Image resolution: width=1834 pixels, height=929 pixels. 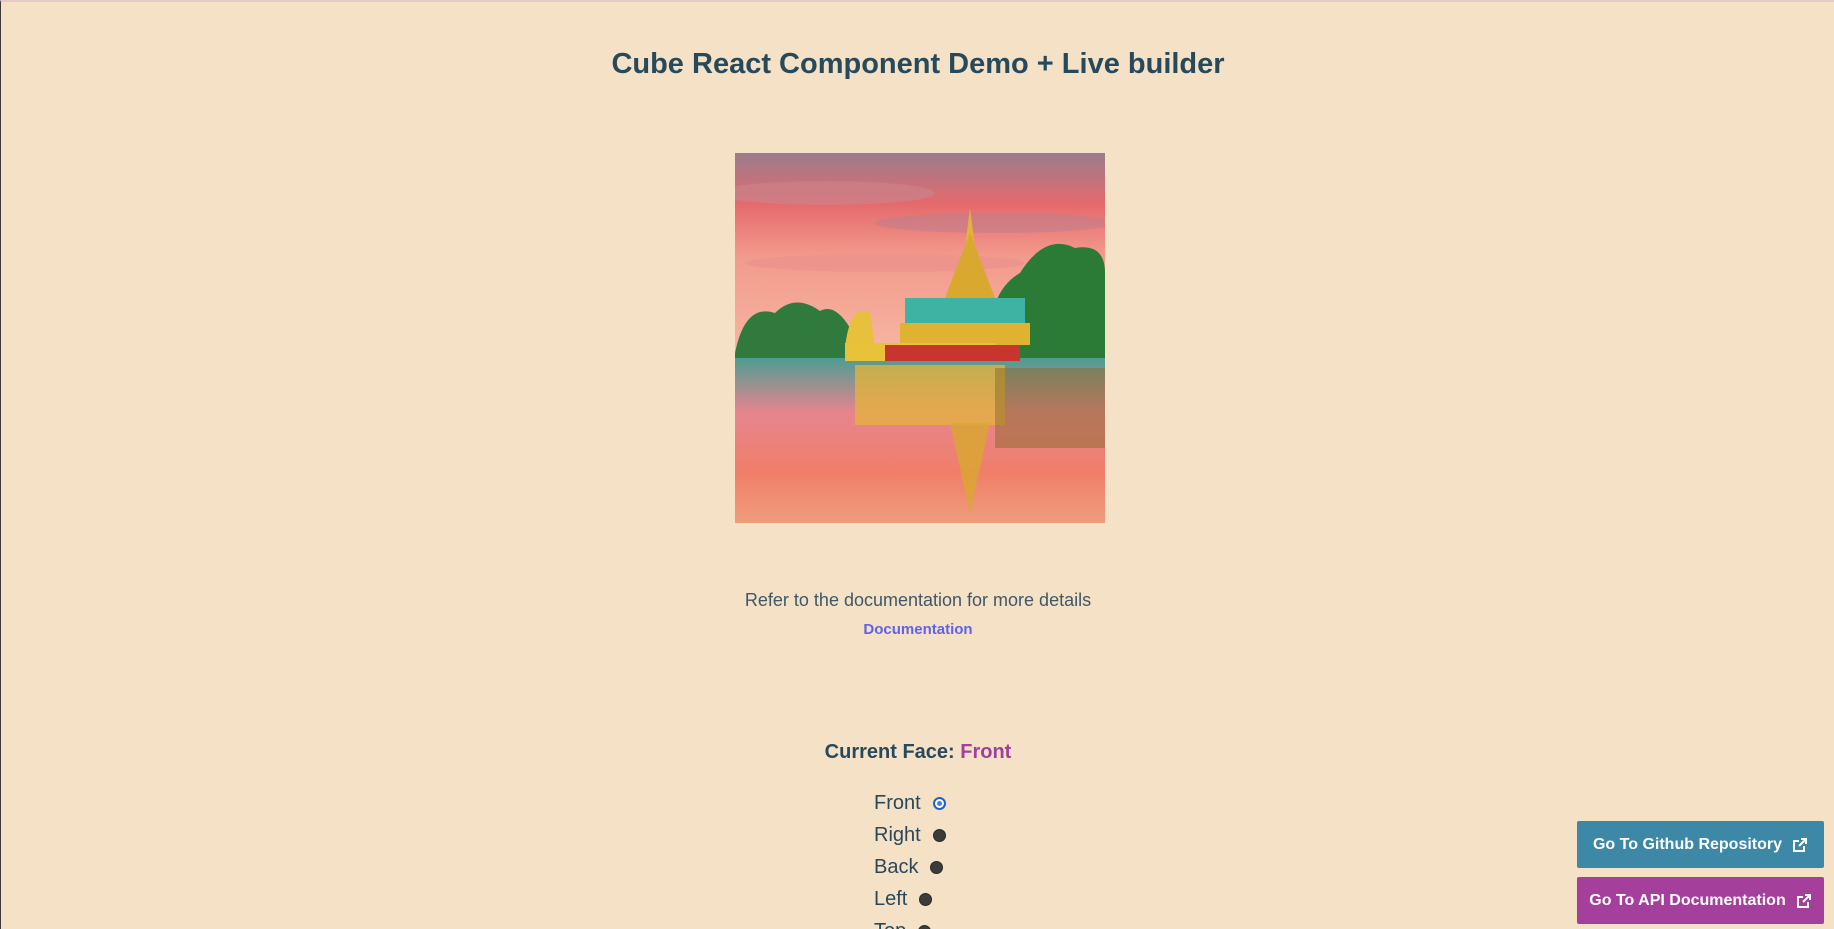 I want to click on documentation-link-wrapper: Documentation, so click(x=917, y=630).